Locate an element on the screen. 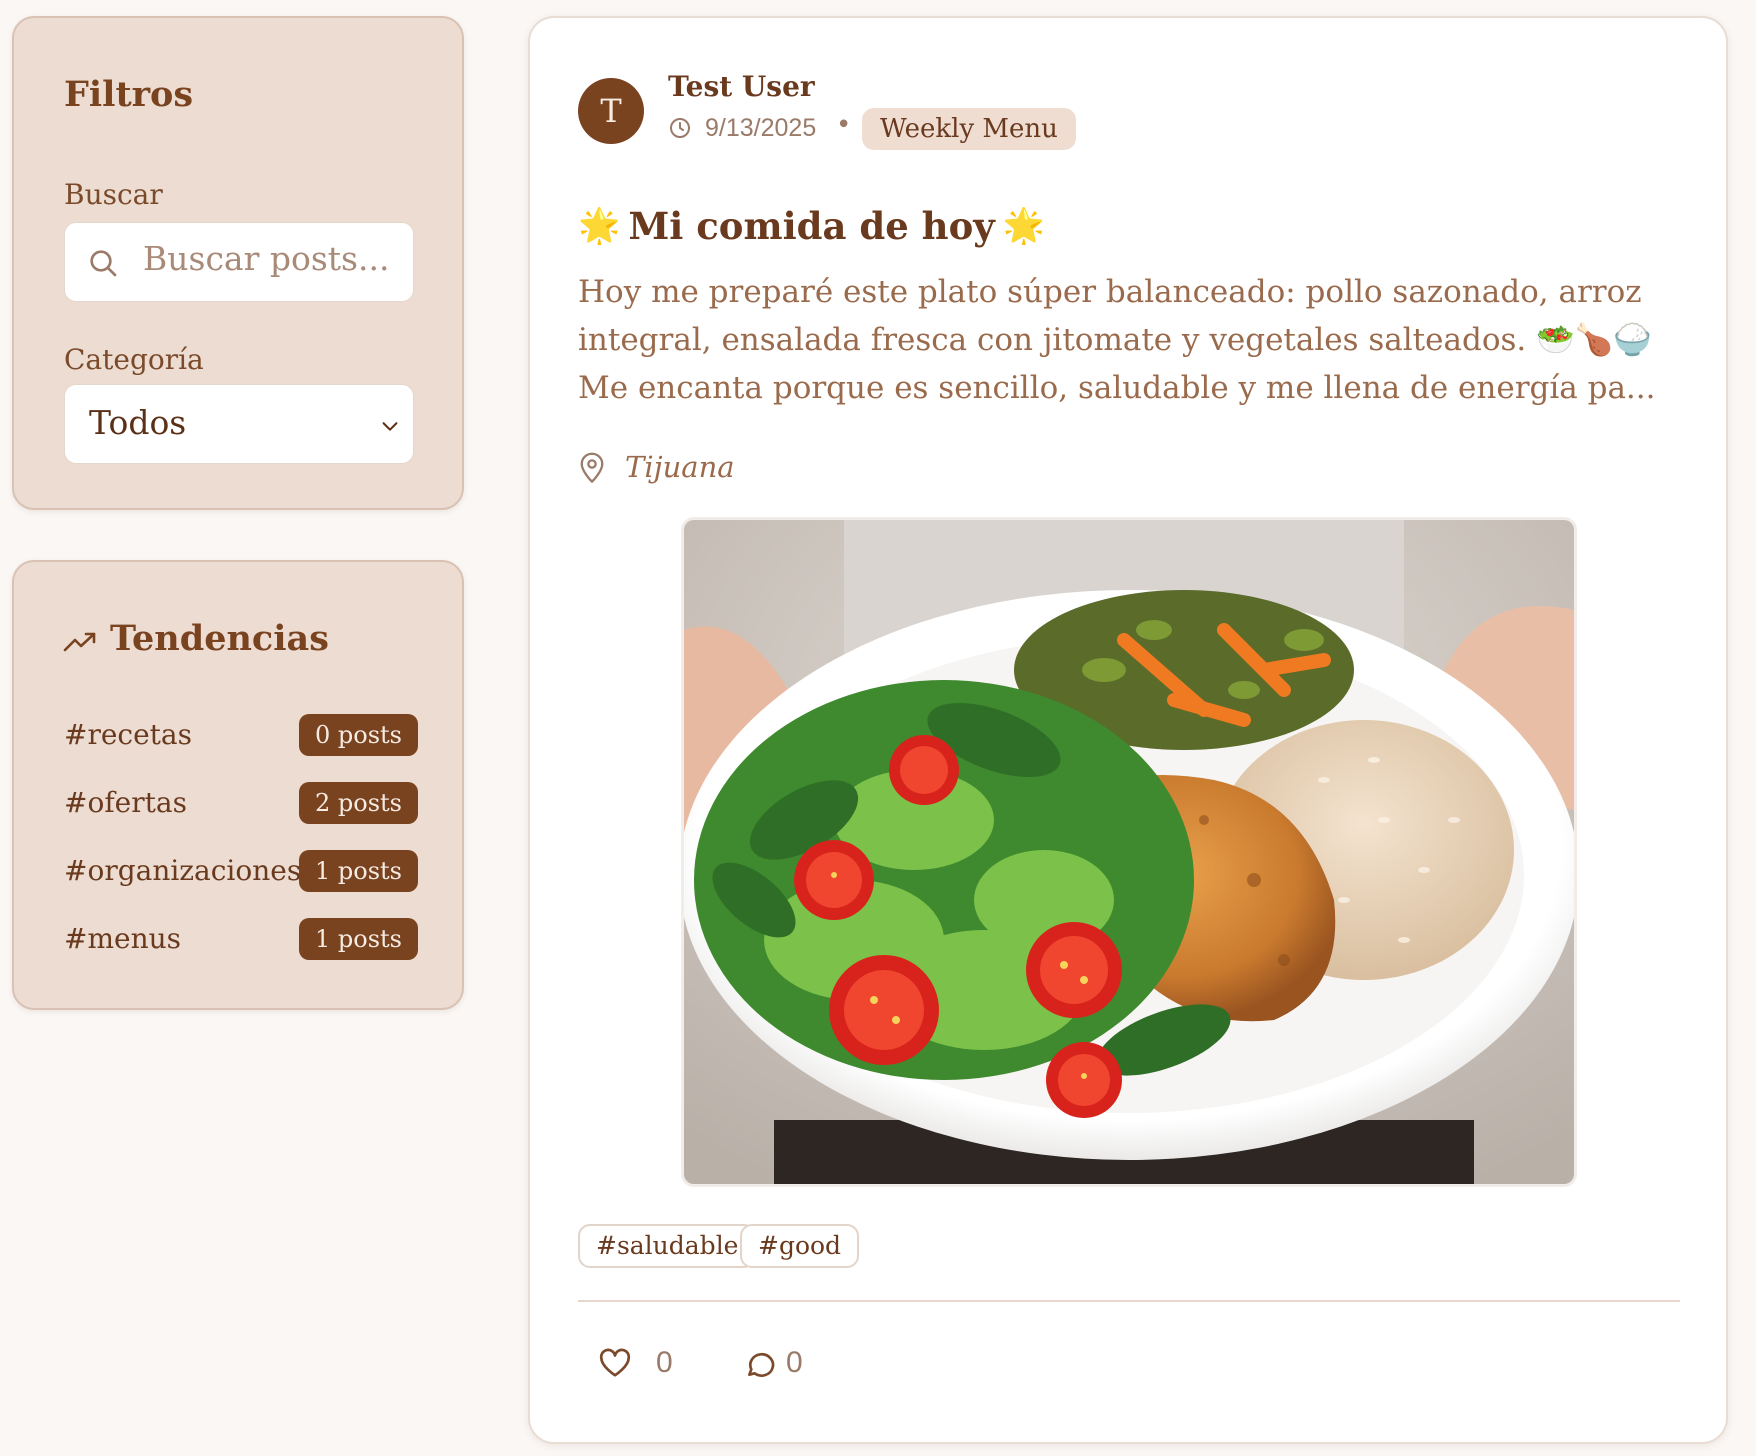 The image size is (1756, 1456). filters-title: Filtros is located at coordinates (129, 94).